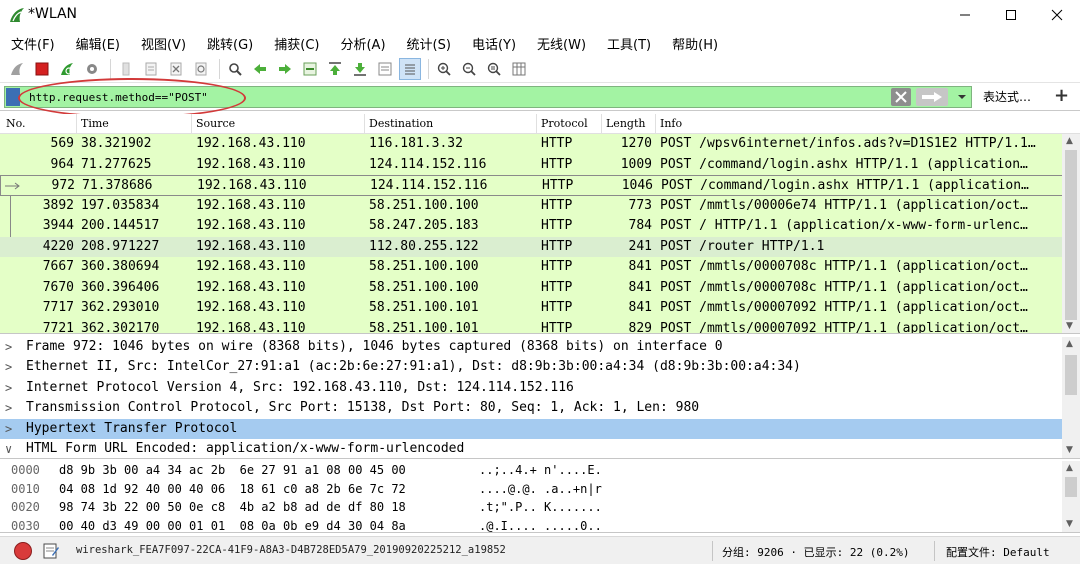  What do you see at coordinates (564, 123) in the screenshot?
I see `column-header-protocol: Protocol` at bounding box center [564, 123].